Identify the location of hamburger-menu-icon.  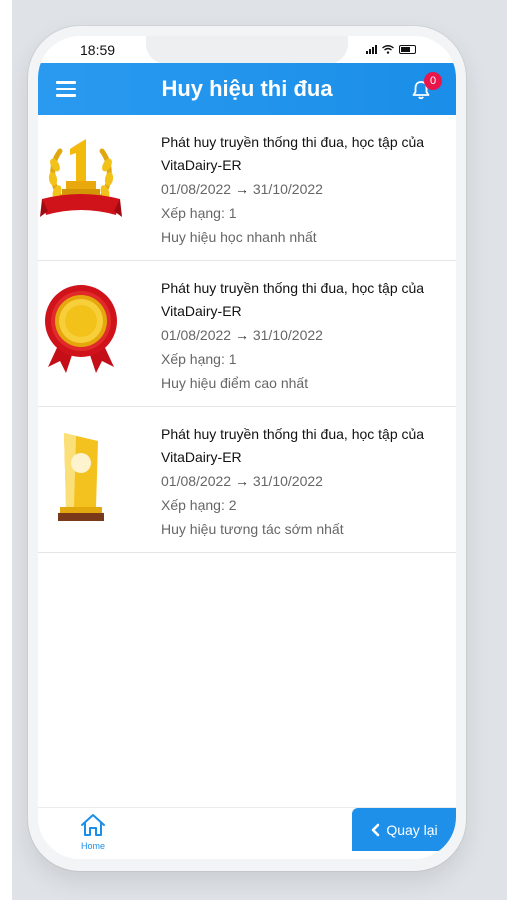
(66, 89).